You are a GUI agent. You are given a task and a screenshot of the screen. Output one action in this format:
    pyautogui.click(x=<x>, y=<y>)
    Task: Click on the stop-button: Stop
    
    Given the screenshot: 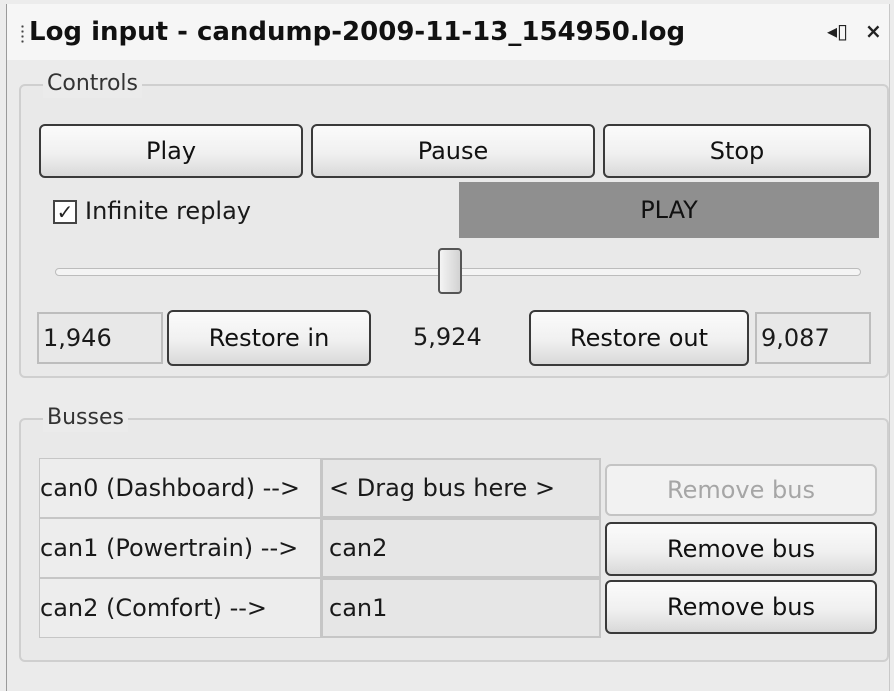 What is the action you would take?
    pyautogui.click(x=737, y=151)
    